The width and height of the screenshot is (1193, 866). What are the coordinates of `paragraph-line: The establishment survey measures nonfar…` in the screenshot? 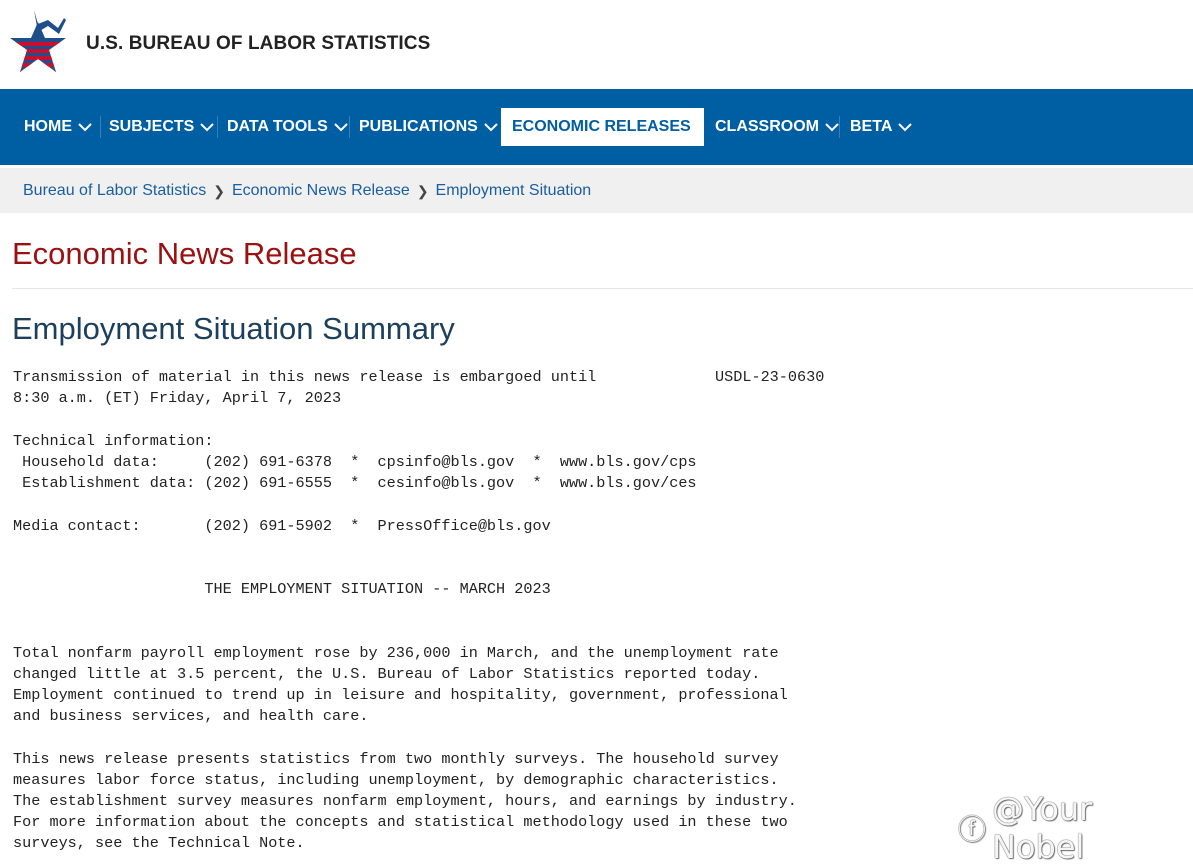 It's located at (405, 801).